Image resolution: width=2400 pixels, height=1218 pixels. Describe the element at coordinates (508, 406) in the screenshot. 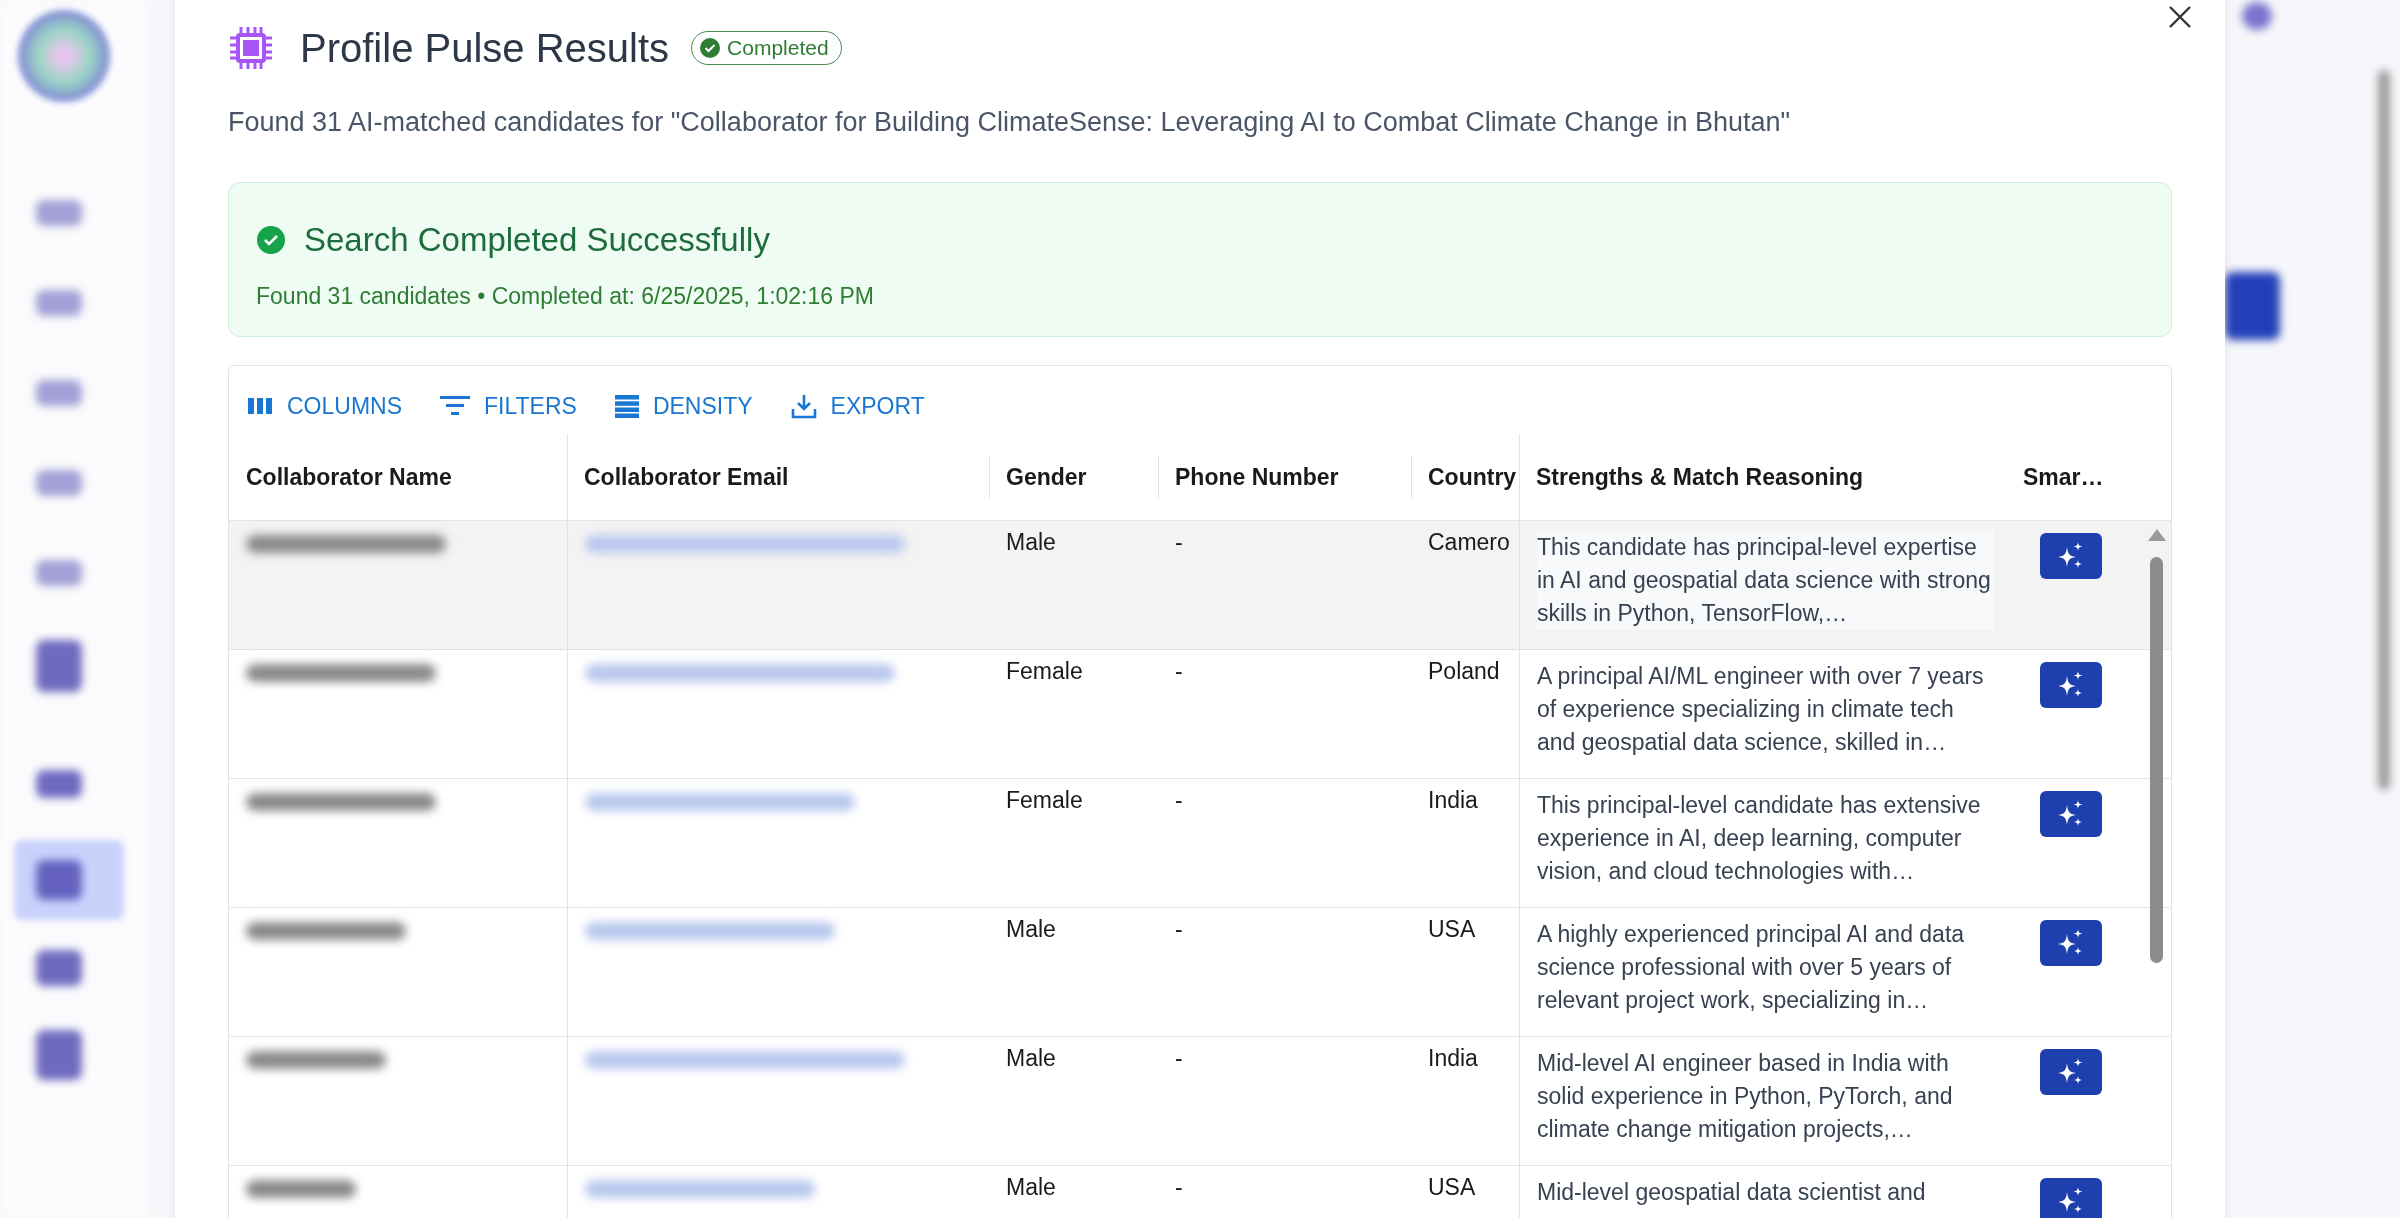

I see `toolbar-button: FILTERS` at that location.